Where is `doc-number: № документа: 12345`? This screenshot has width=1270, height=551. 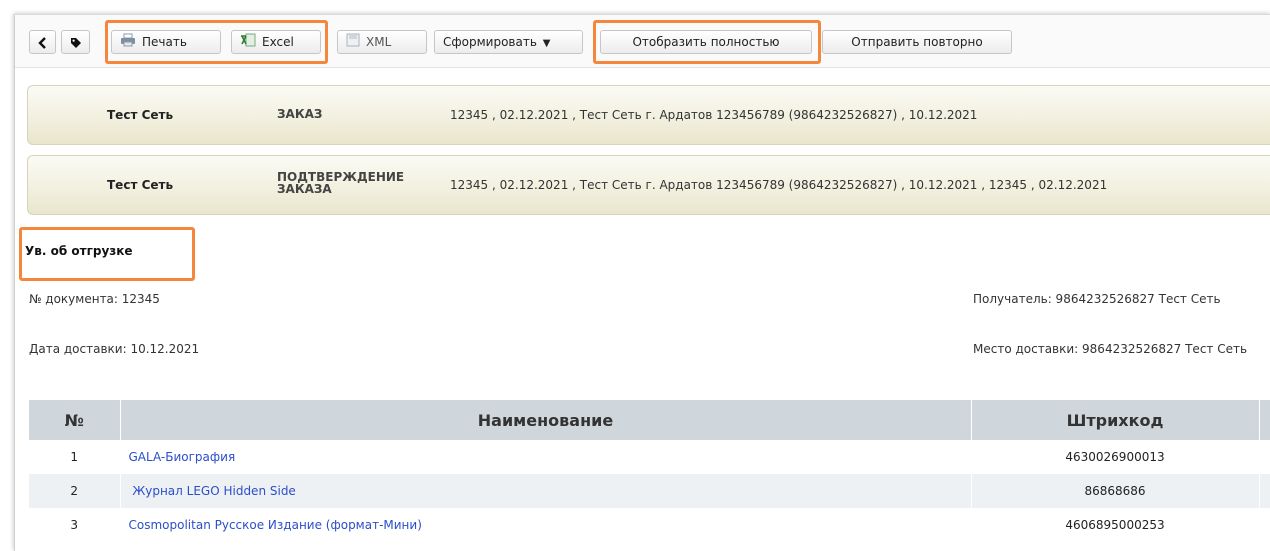
doc-number: № документа: 12345 is located at coordinates (94, 299).